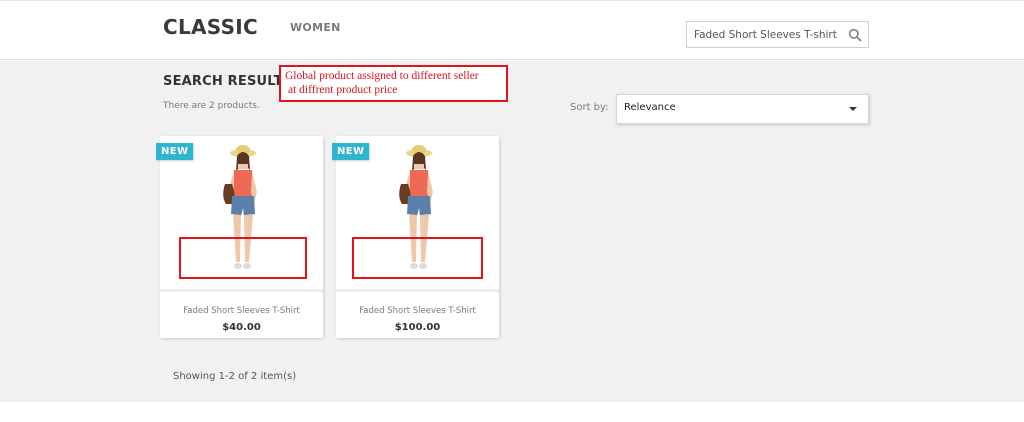  What do you see at coordinates (241, 327) in the screenshot?
I see `product-price: $40.00` at bounding box center [241, 327].